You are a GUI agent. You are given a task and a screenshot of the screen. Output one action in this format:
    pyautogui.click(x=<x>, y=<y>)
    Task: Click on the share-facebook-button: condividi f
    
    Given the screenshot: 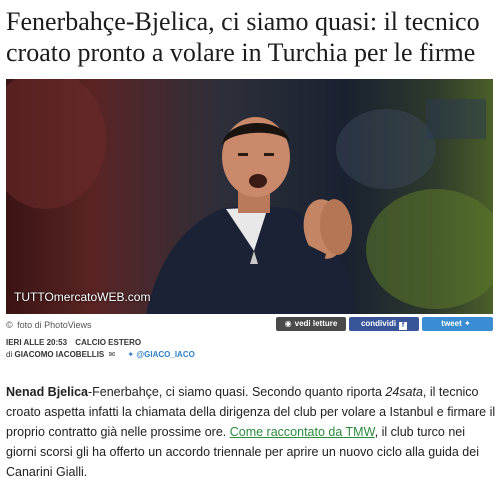 What is the action you would take?
    pyautogui.click(x=384, y=324)
    